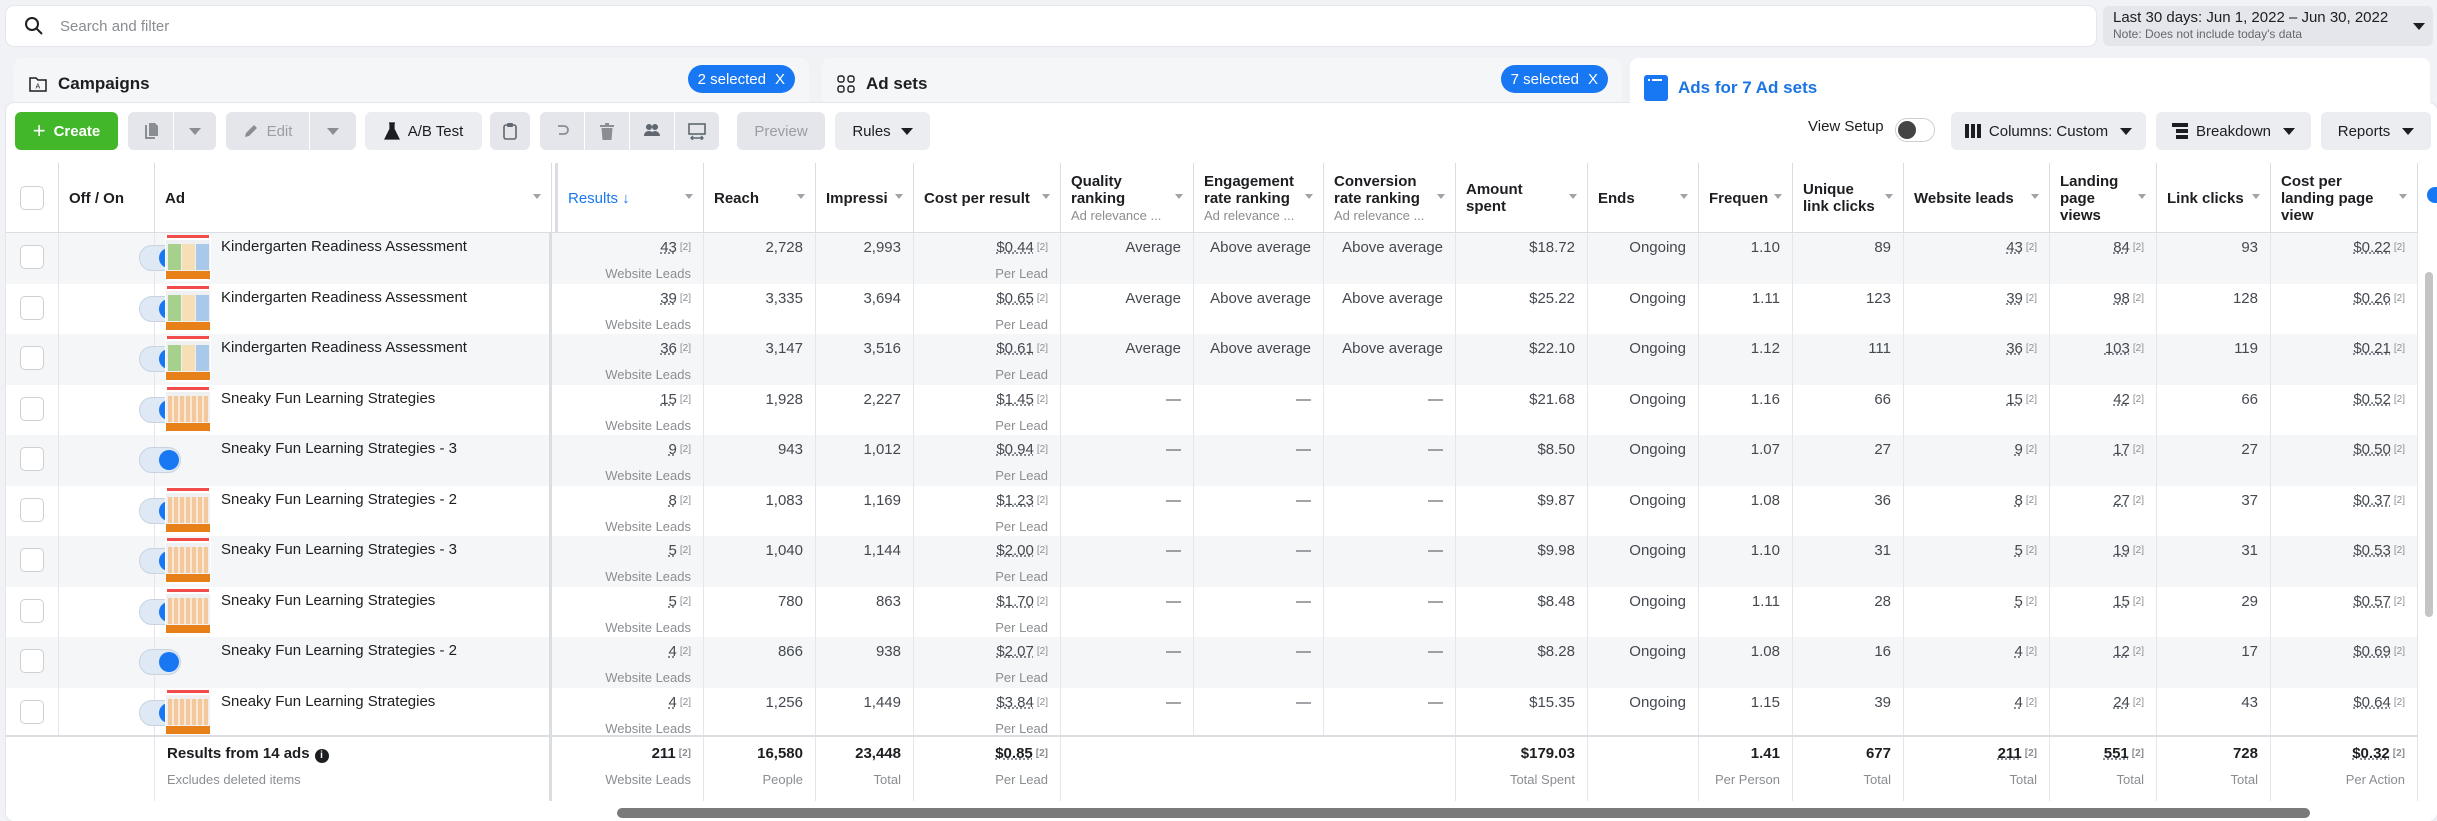 Image resolution: width=2437 pixels, height=821 pixels. Describe the element at coordinates (353, 198) in the screenshot. I see `column-header-ad: Ad` at that location.